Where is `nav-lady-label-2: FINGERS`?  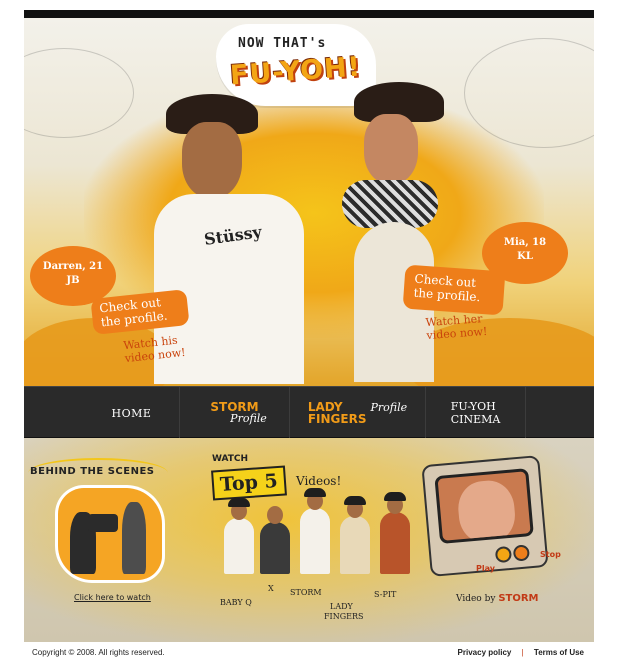
nav-lady-label-2: FINGERS is located at coordinates (337, 419).